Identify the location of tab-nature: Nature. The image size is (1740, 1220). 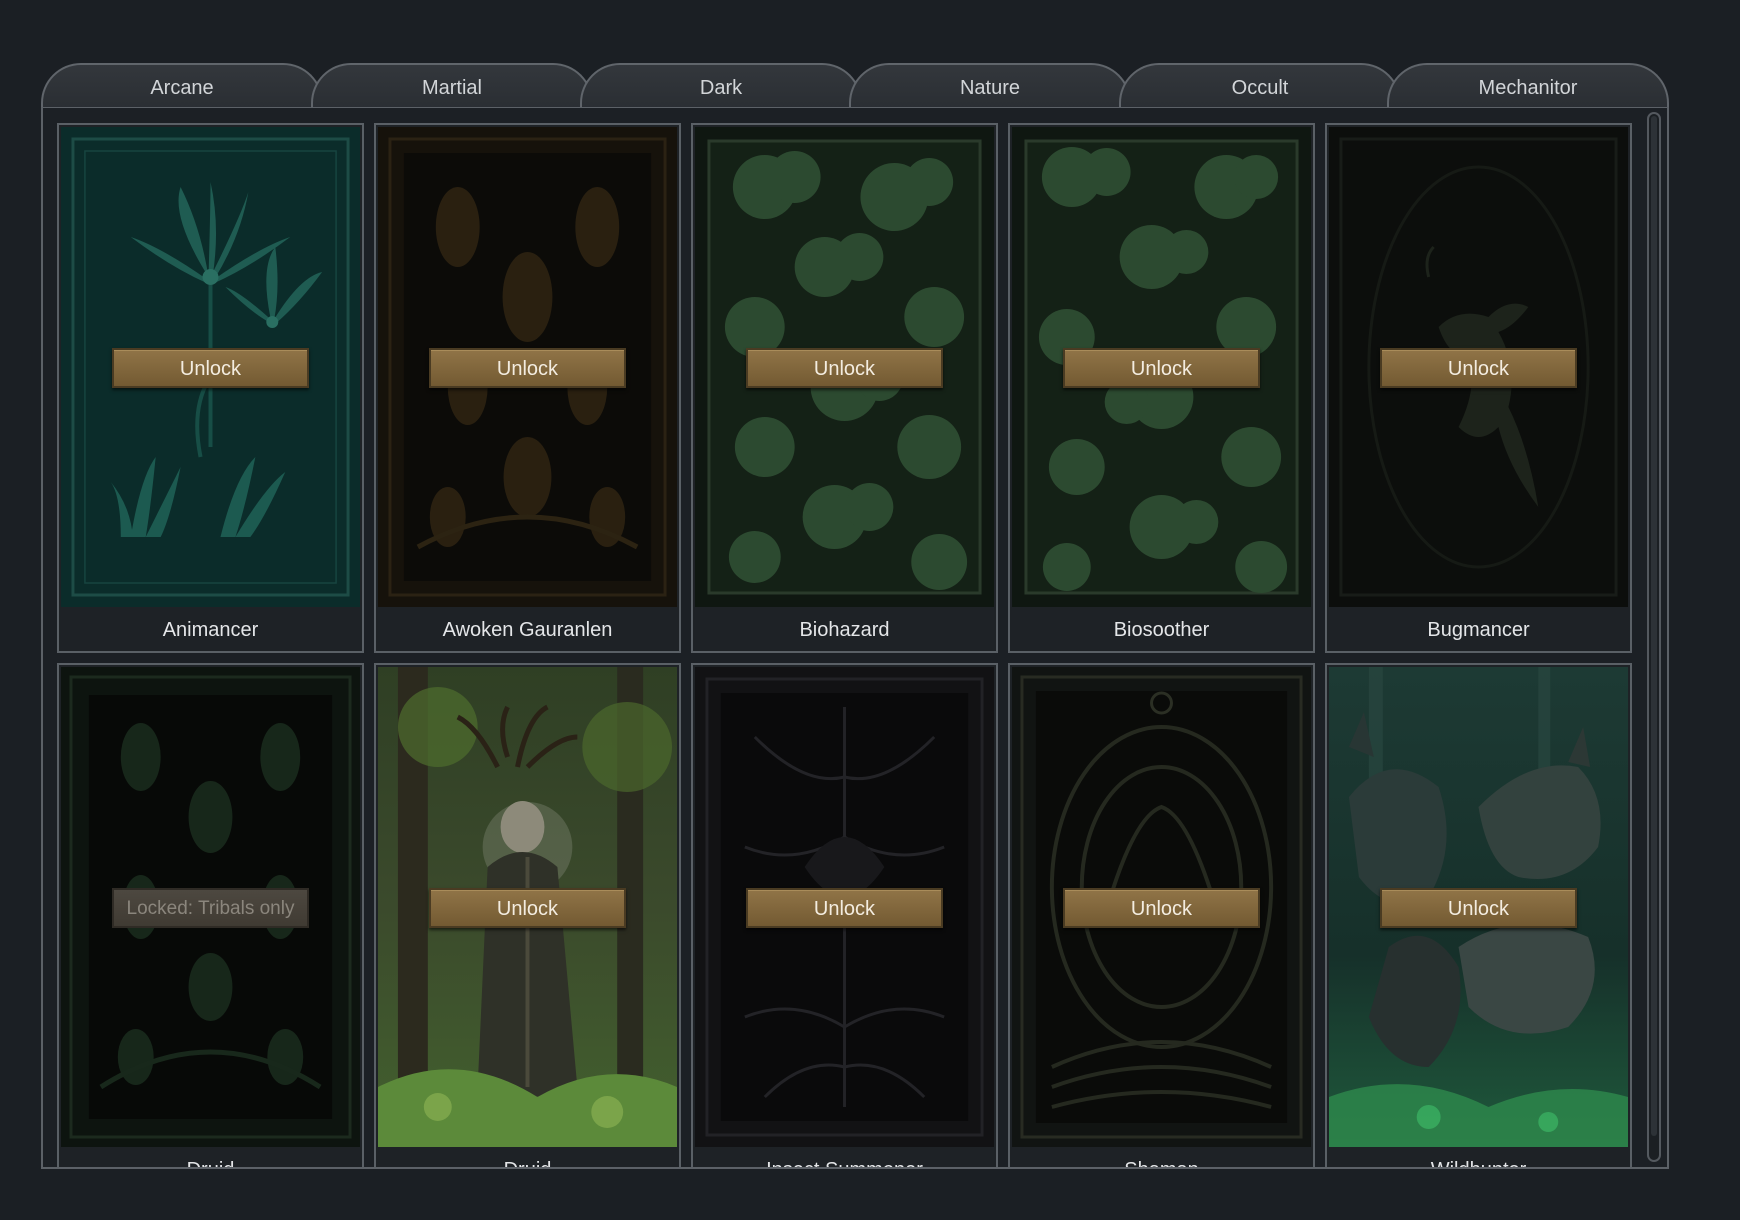
(990, 86).